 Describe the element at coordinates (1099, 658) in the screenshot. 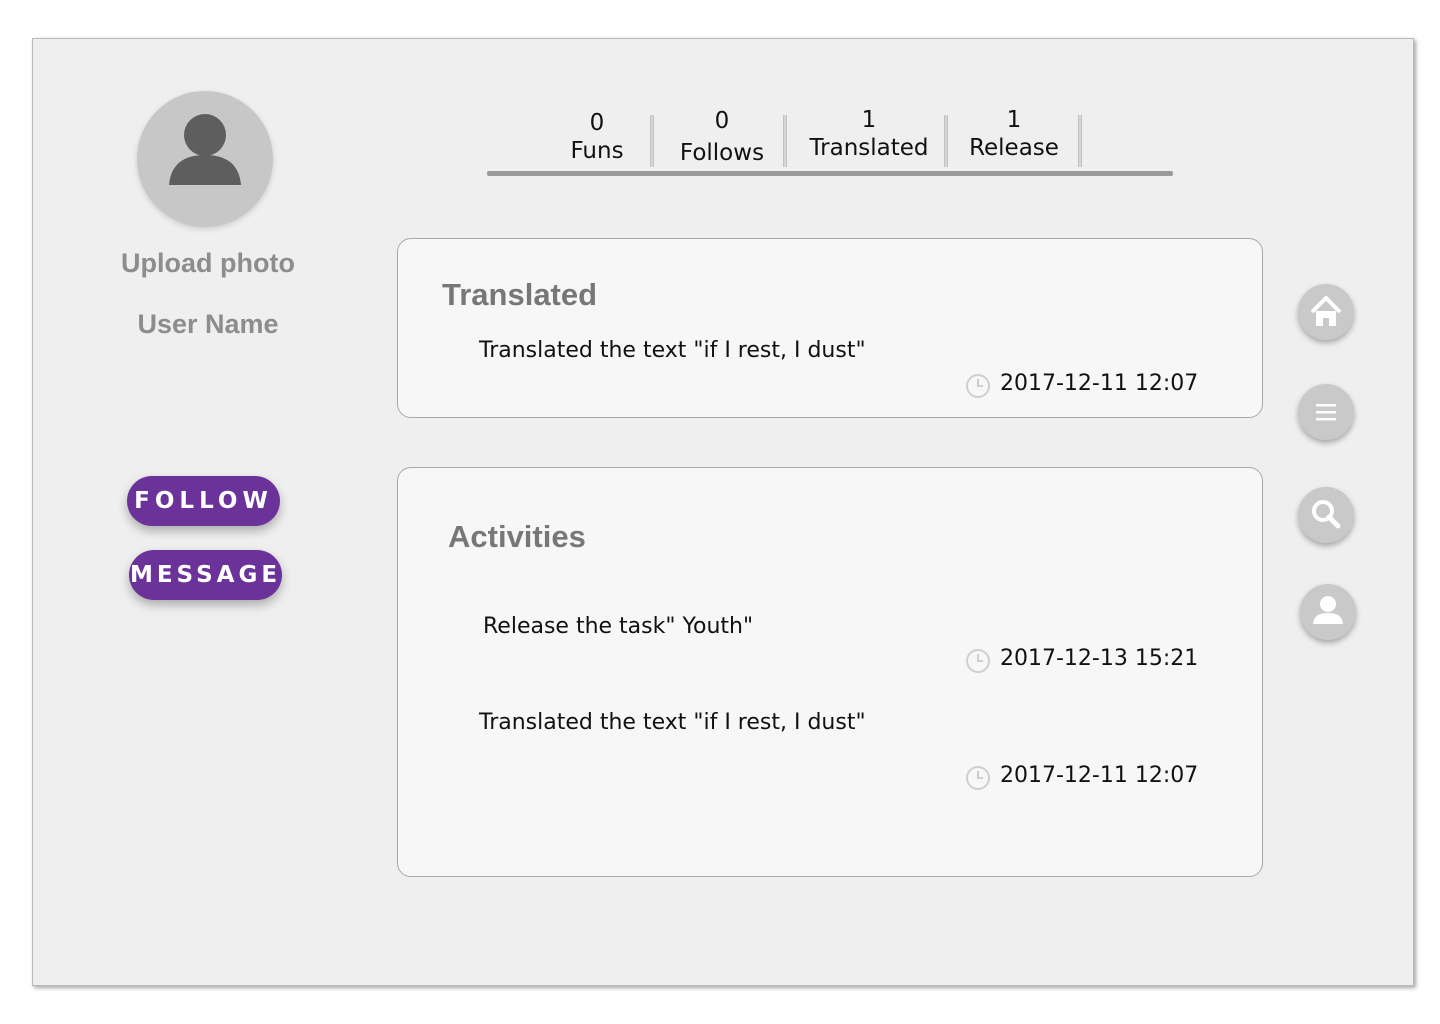

I see `entry-time: 2017-12-13 15:21` at that location.